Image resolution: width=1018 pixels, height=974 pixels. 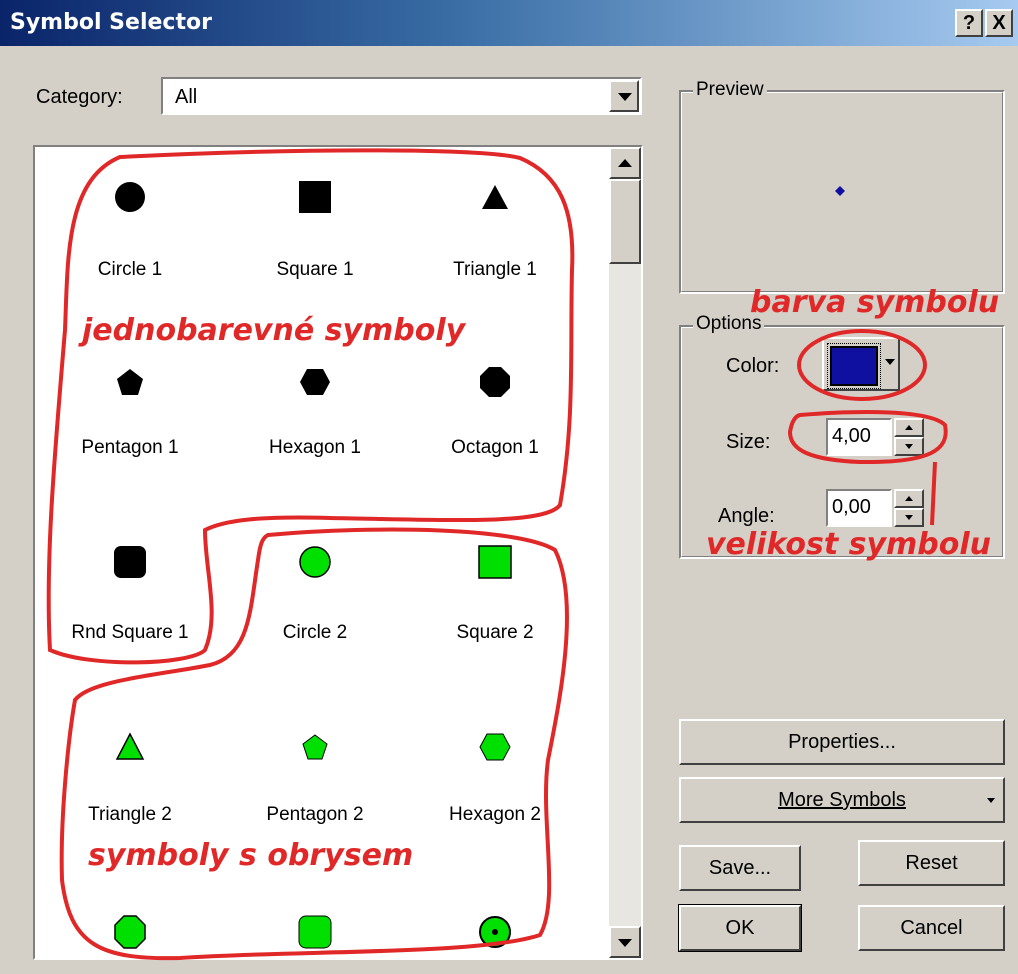 I want to click on color-swatch, so click(x=854, y=366).